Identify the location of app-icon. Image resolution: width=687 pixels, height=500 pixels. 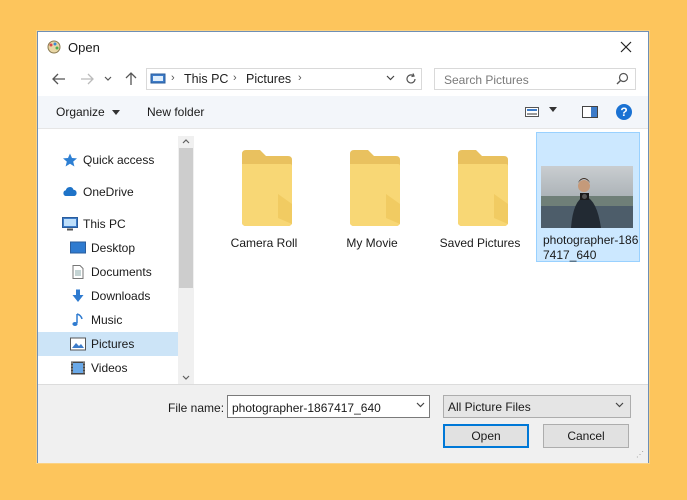
(54, 47).